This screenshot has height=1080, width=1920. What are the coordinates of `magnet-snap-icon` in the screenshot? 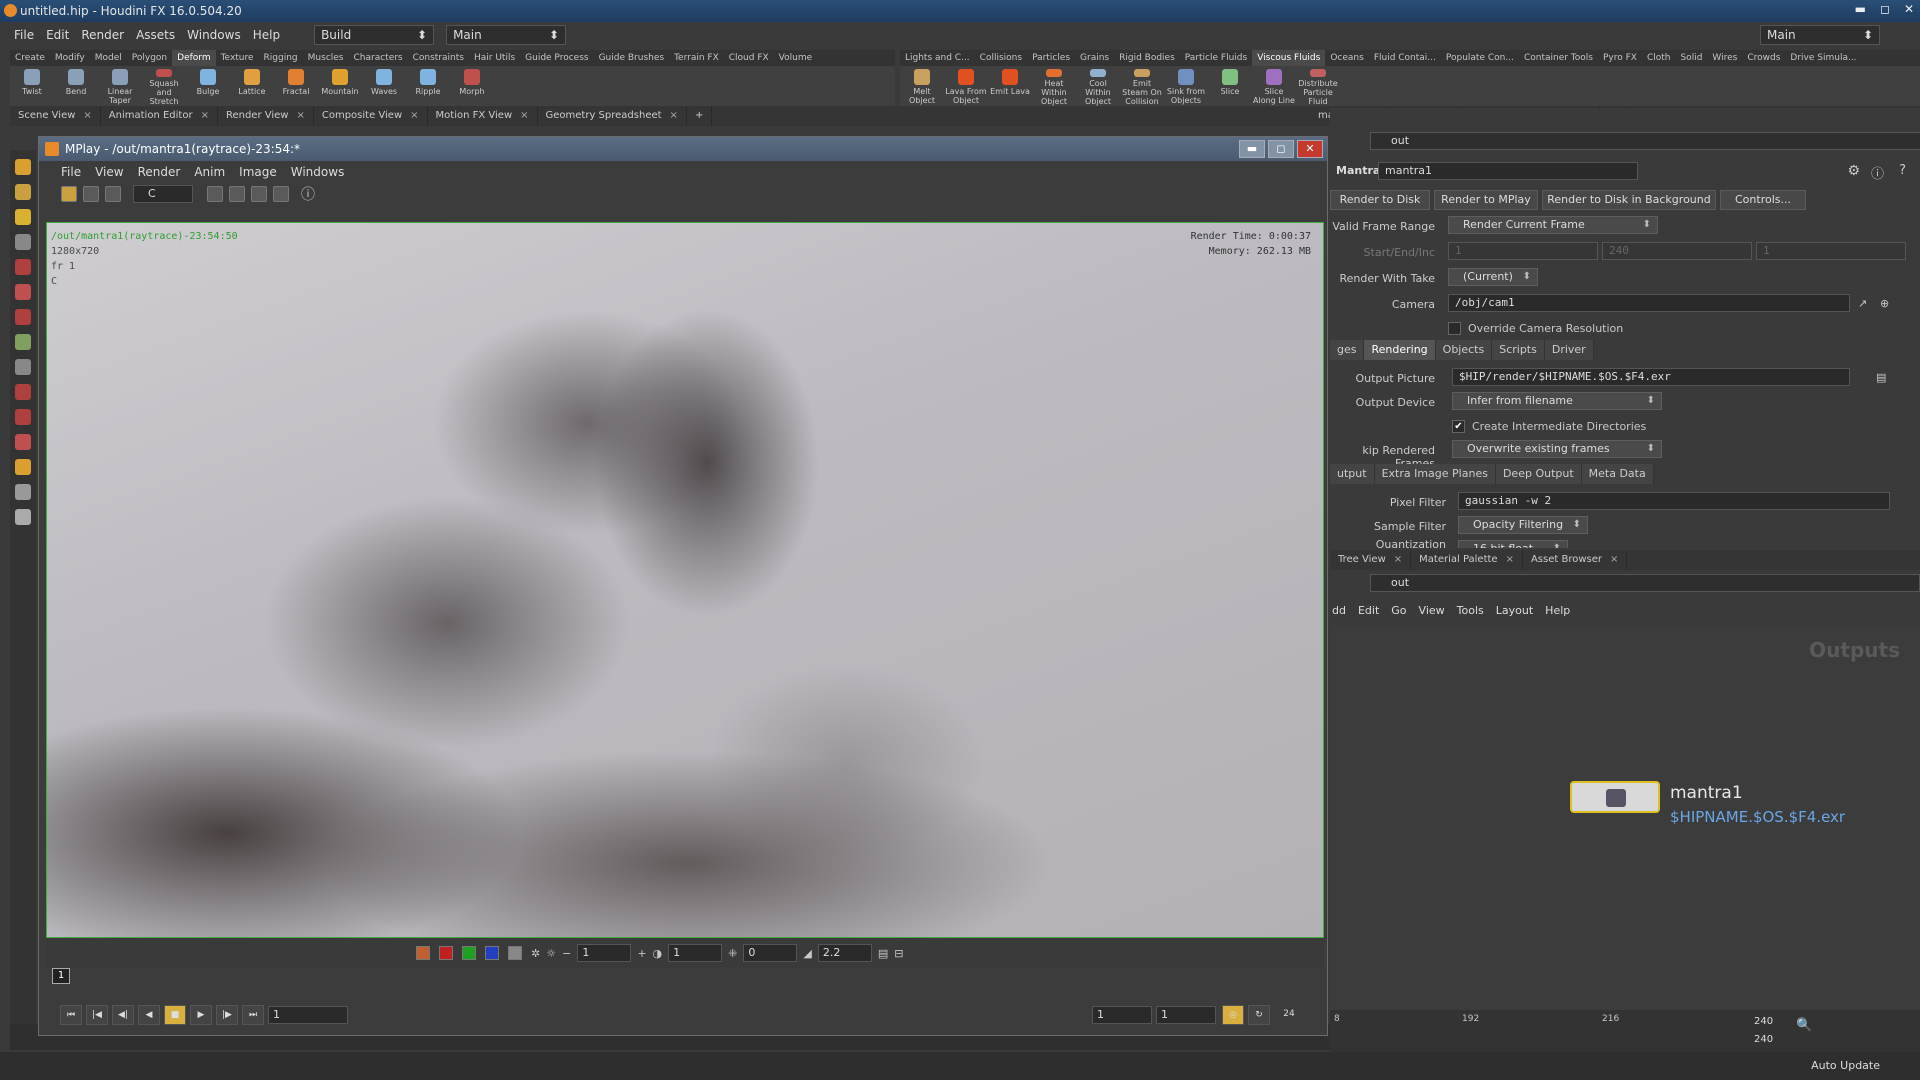 It's located at (23, 442).